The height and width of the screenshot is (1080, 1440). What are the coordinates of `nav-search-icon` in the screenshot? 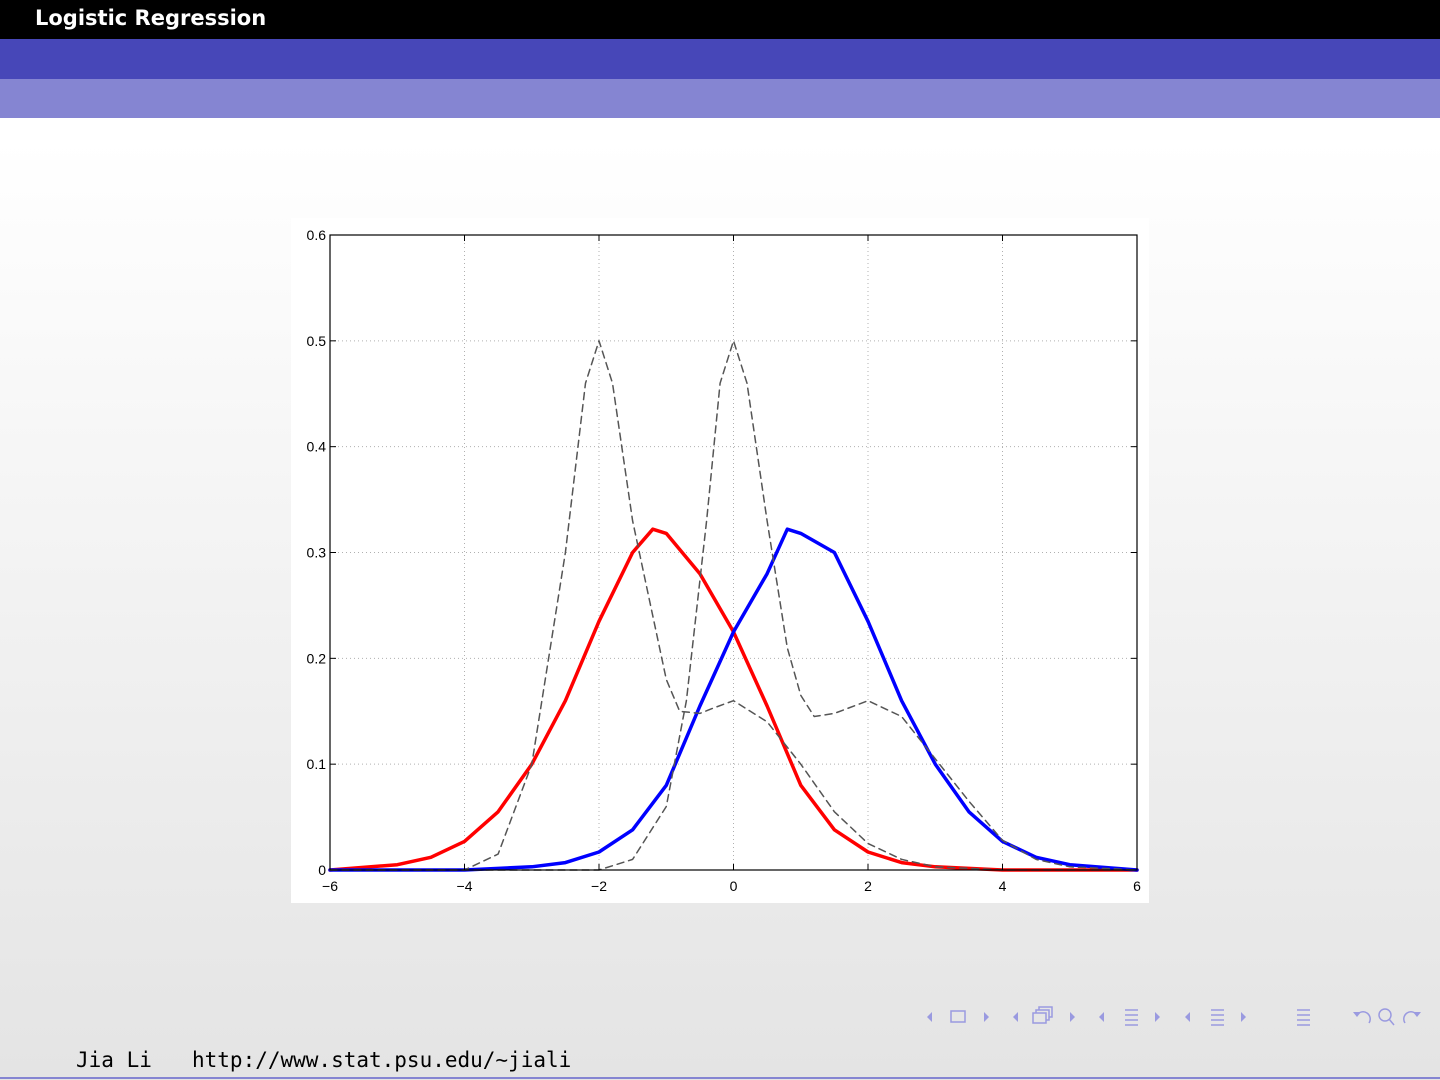 It's located at (1386, 1017).